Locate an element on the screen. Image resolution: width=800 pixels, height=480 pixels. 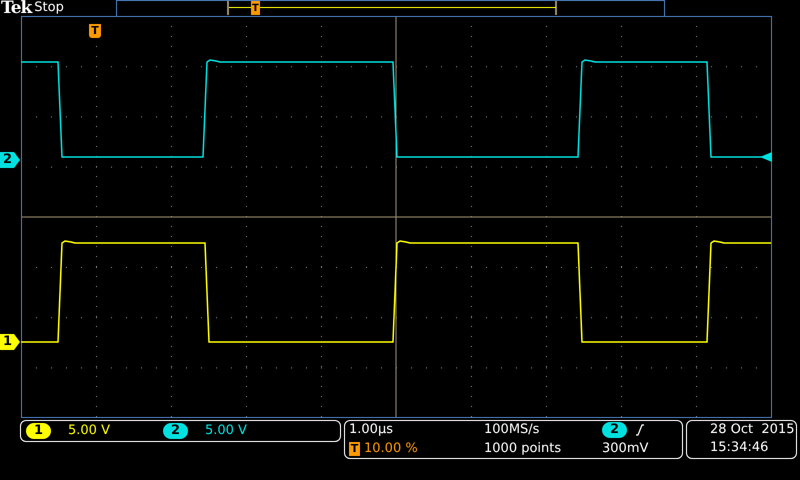
horizontal-scale: 1.00µs is located at coordinates (371, 430).